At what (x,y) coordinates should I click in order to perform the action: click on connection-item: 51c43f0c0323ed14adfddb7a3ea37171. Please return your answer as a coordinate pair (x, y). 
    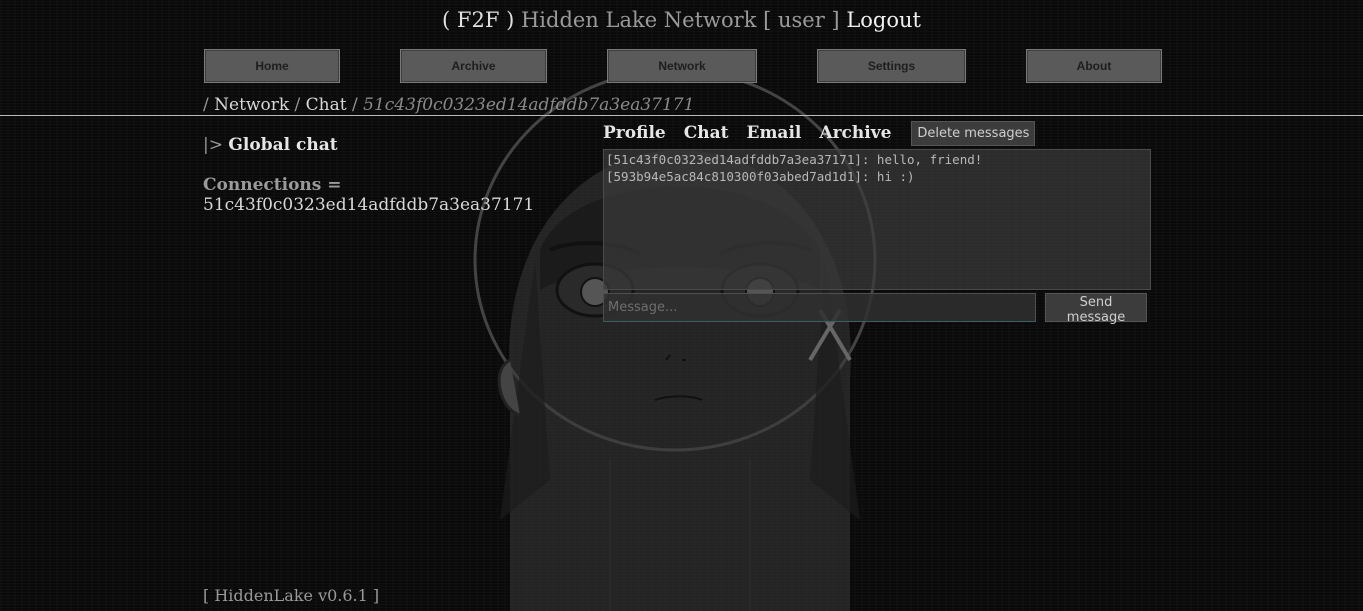
    Looking at the image, I should click on (368, 205).